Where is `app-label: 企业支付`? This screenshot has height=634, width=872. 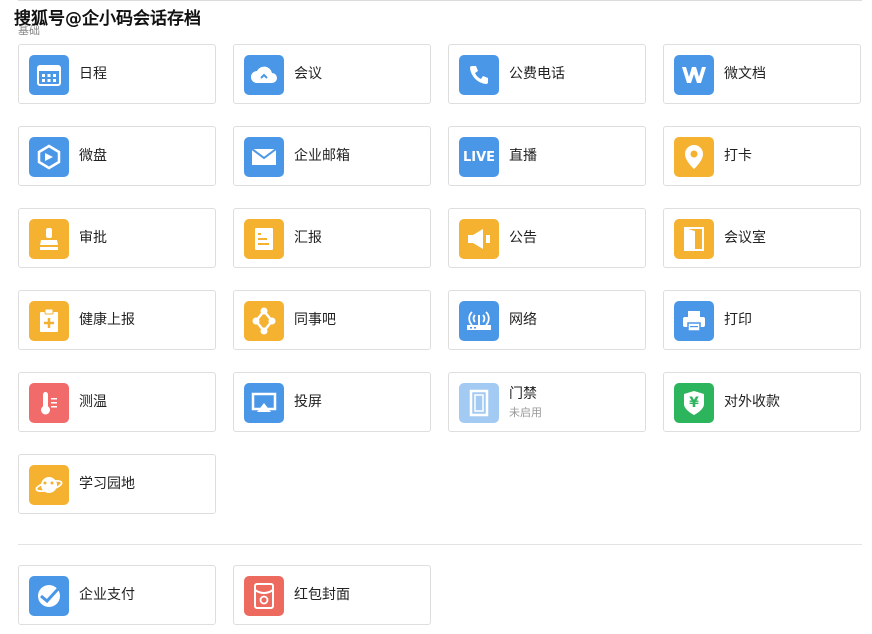 app-label: 企业支付 is located at coordinates (107, 595).